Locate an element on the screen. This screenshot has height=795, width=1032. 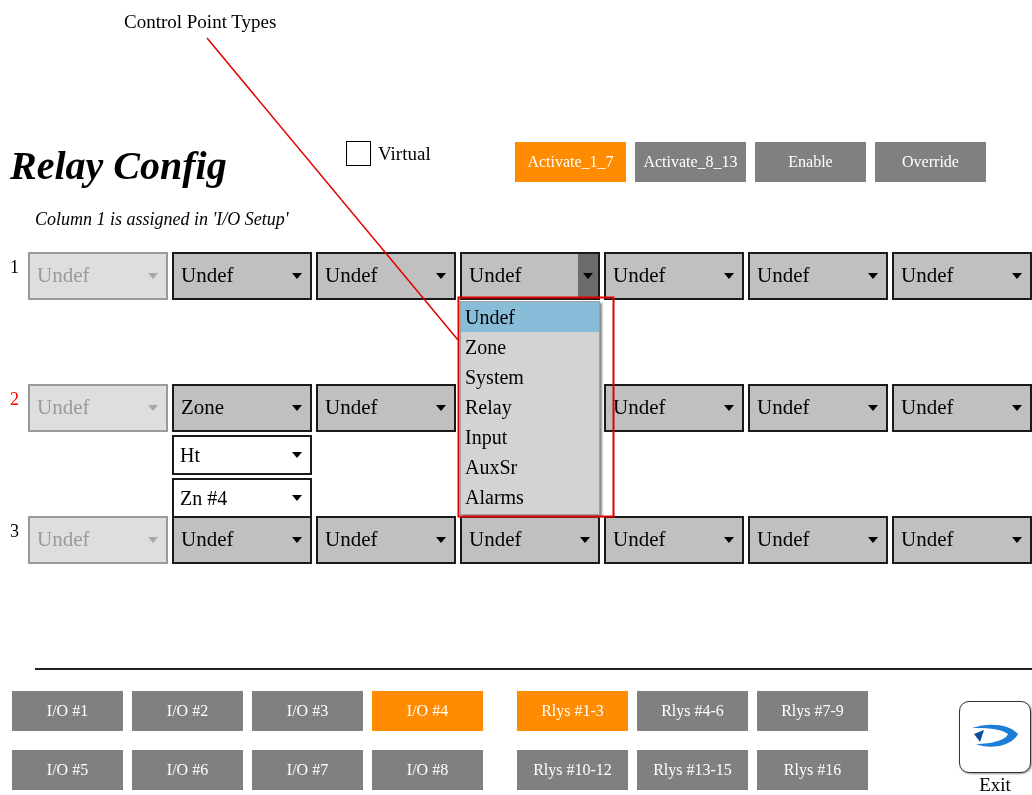
tab-button: I/O #2 is located at coordinates (187, 711).